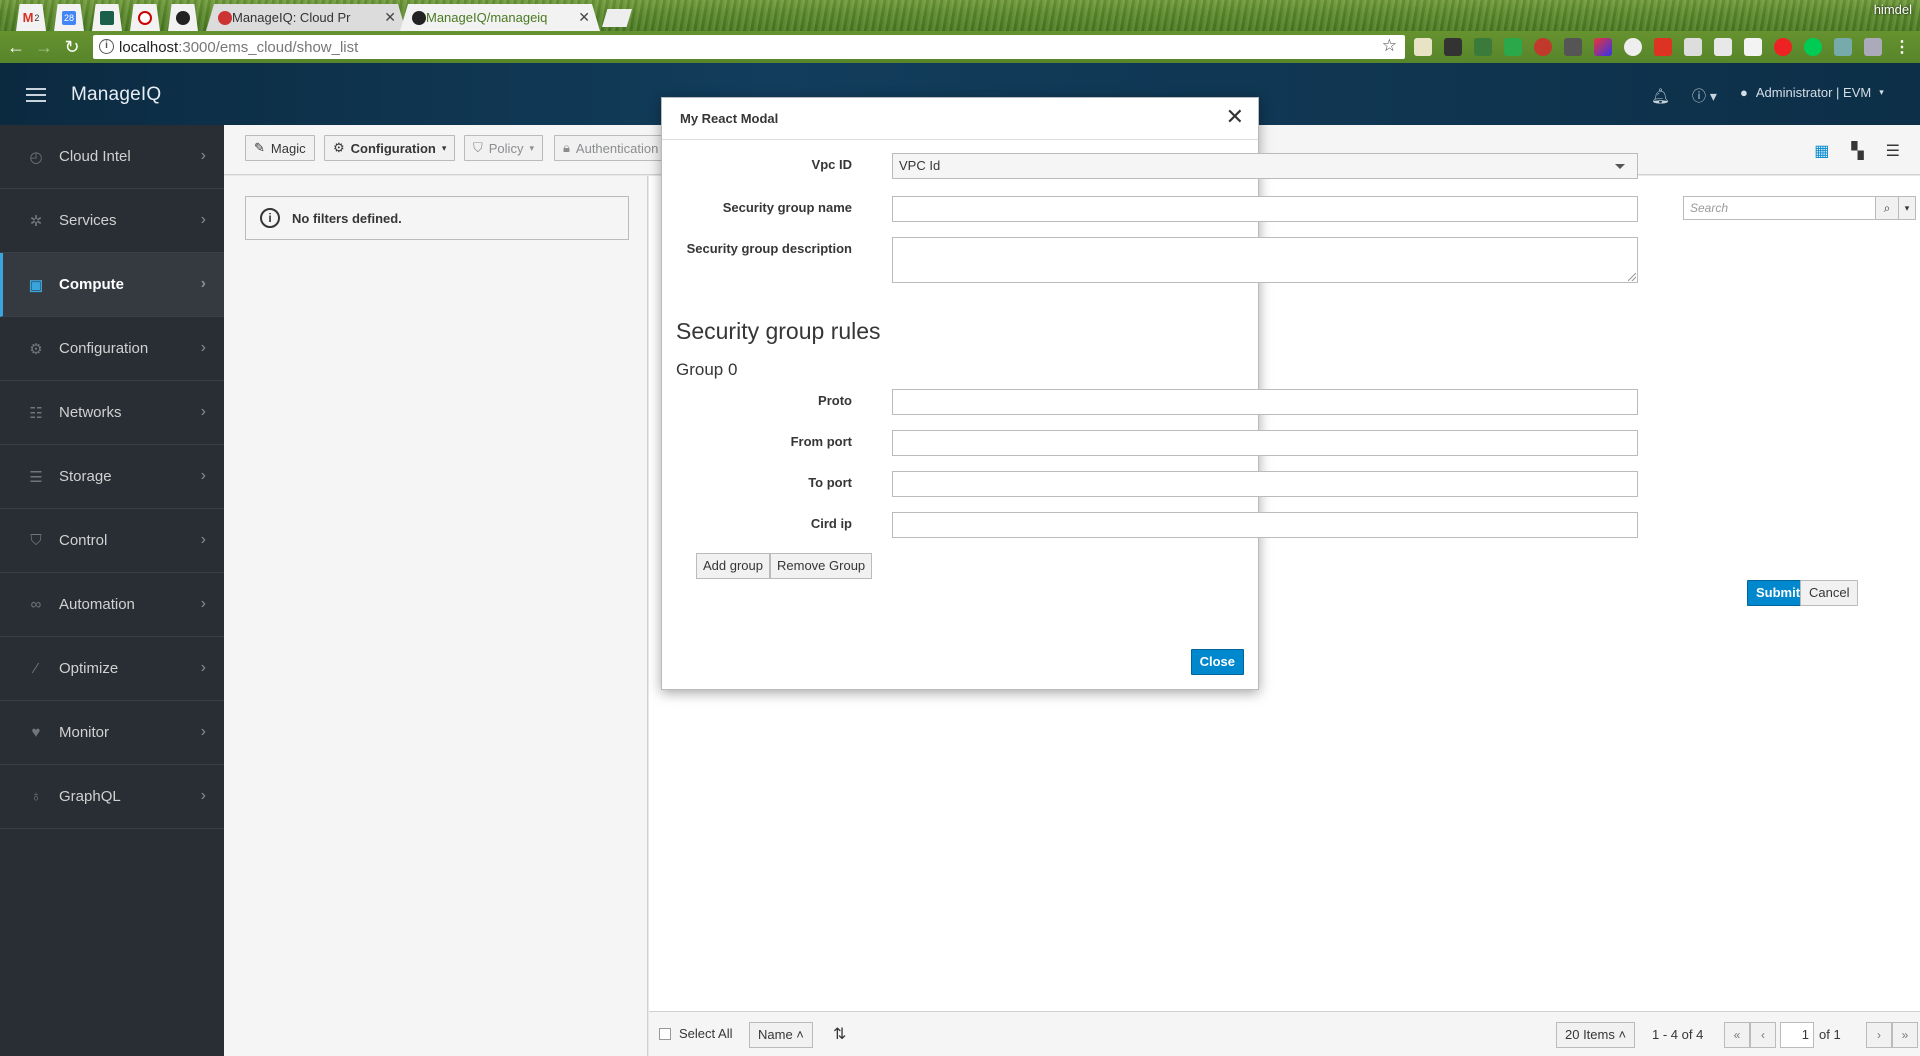  Describe the element at coordinates (1905, 1035) in the screenshot. I see `last-page-icon: »` at that location.